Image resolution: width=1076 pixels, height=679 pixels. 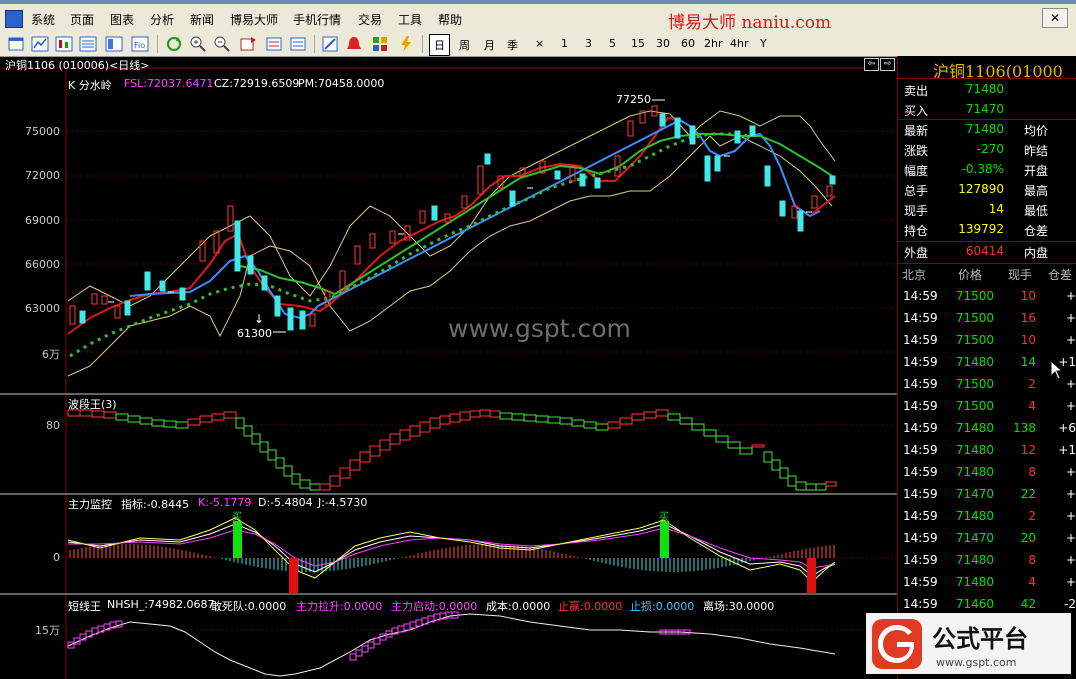 What do you see at coordinates (739, 43) in the screenshot?
I see `period-4hr: 4hr` at bounding box center [739, 43].